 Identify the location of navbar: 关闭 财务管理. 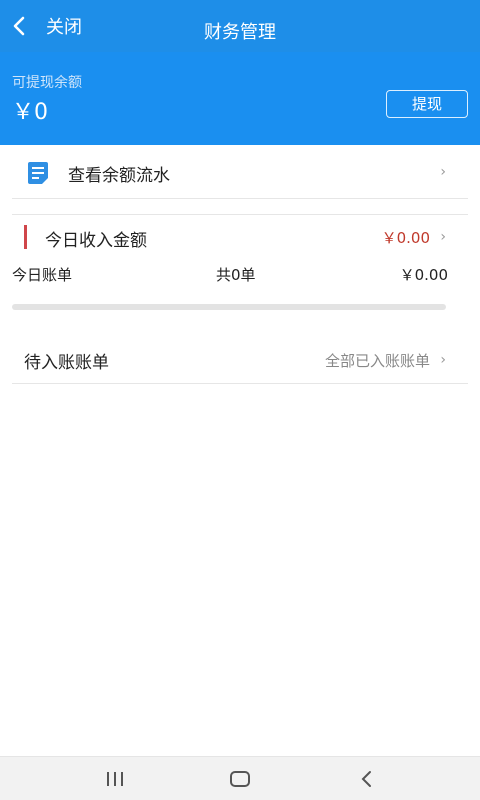
(240, 26).